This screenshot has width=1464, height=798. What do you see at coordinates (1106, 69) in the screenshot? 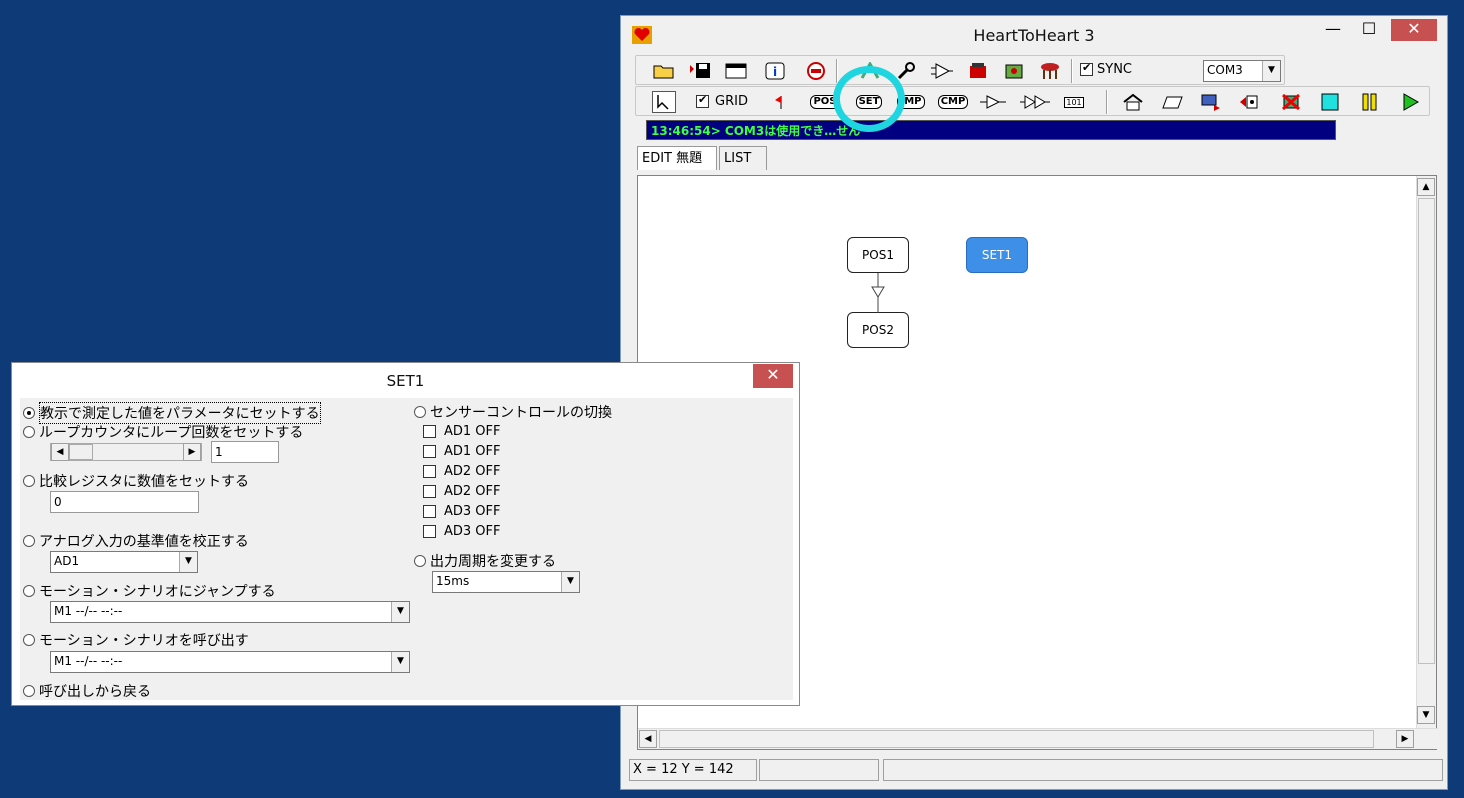
I see `sync-checkbox: SYNC` at bounding box center [1106, 69].